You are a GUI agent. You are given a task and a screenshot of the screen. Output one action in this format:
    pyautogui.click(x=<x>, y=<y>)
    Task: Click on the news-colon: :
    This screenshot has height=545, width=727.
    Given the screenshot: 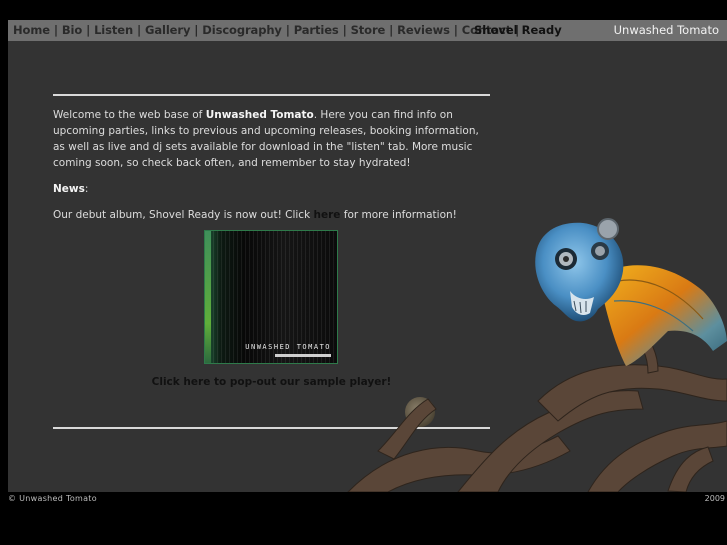 What is the action you would take?
    pyautogui.click(x=86, y=189)
    